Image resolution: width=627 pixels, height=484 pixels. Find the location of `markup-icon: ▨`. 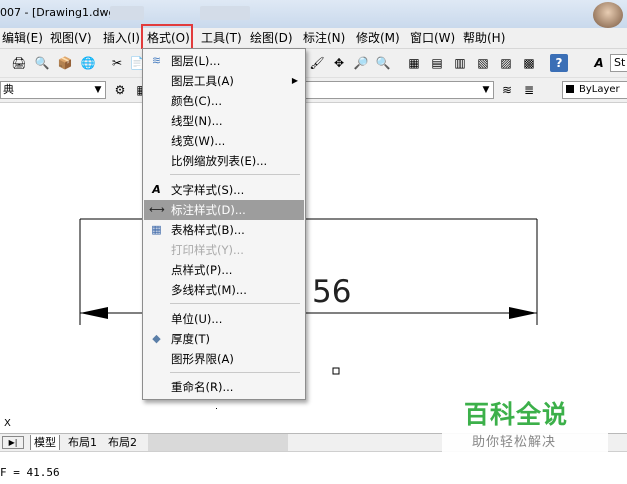

markup-icon: ▨ is located at coordinates (506, 63).